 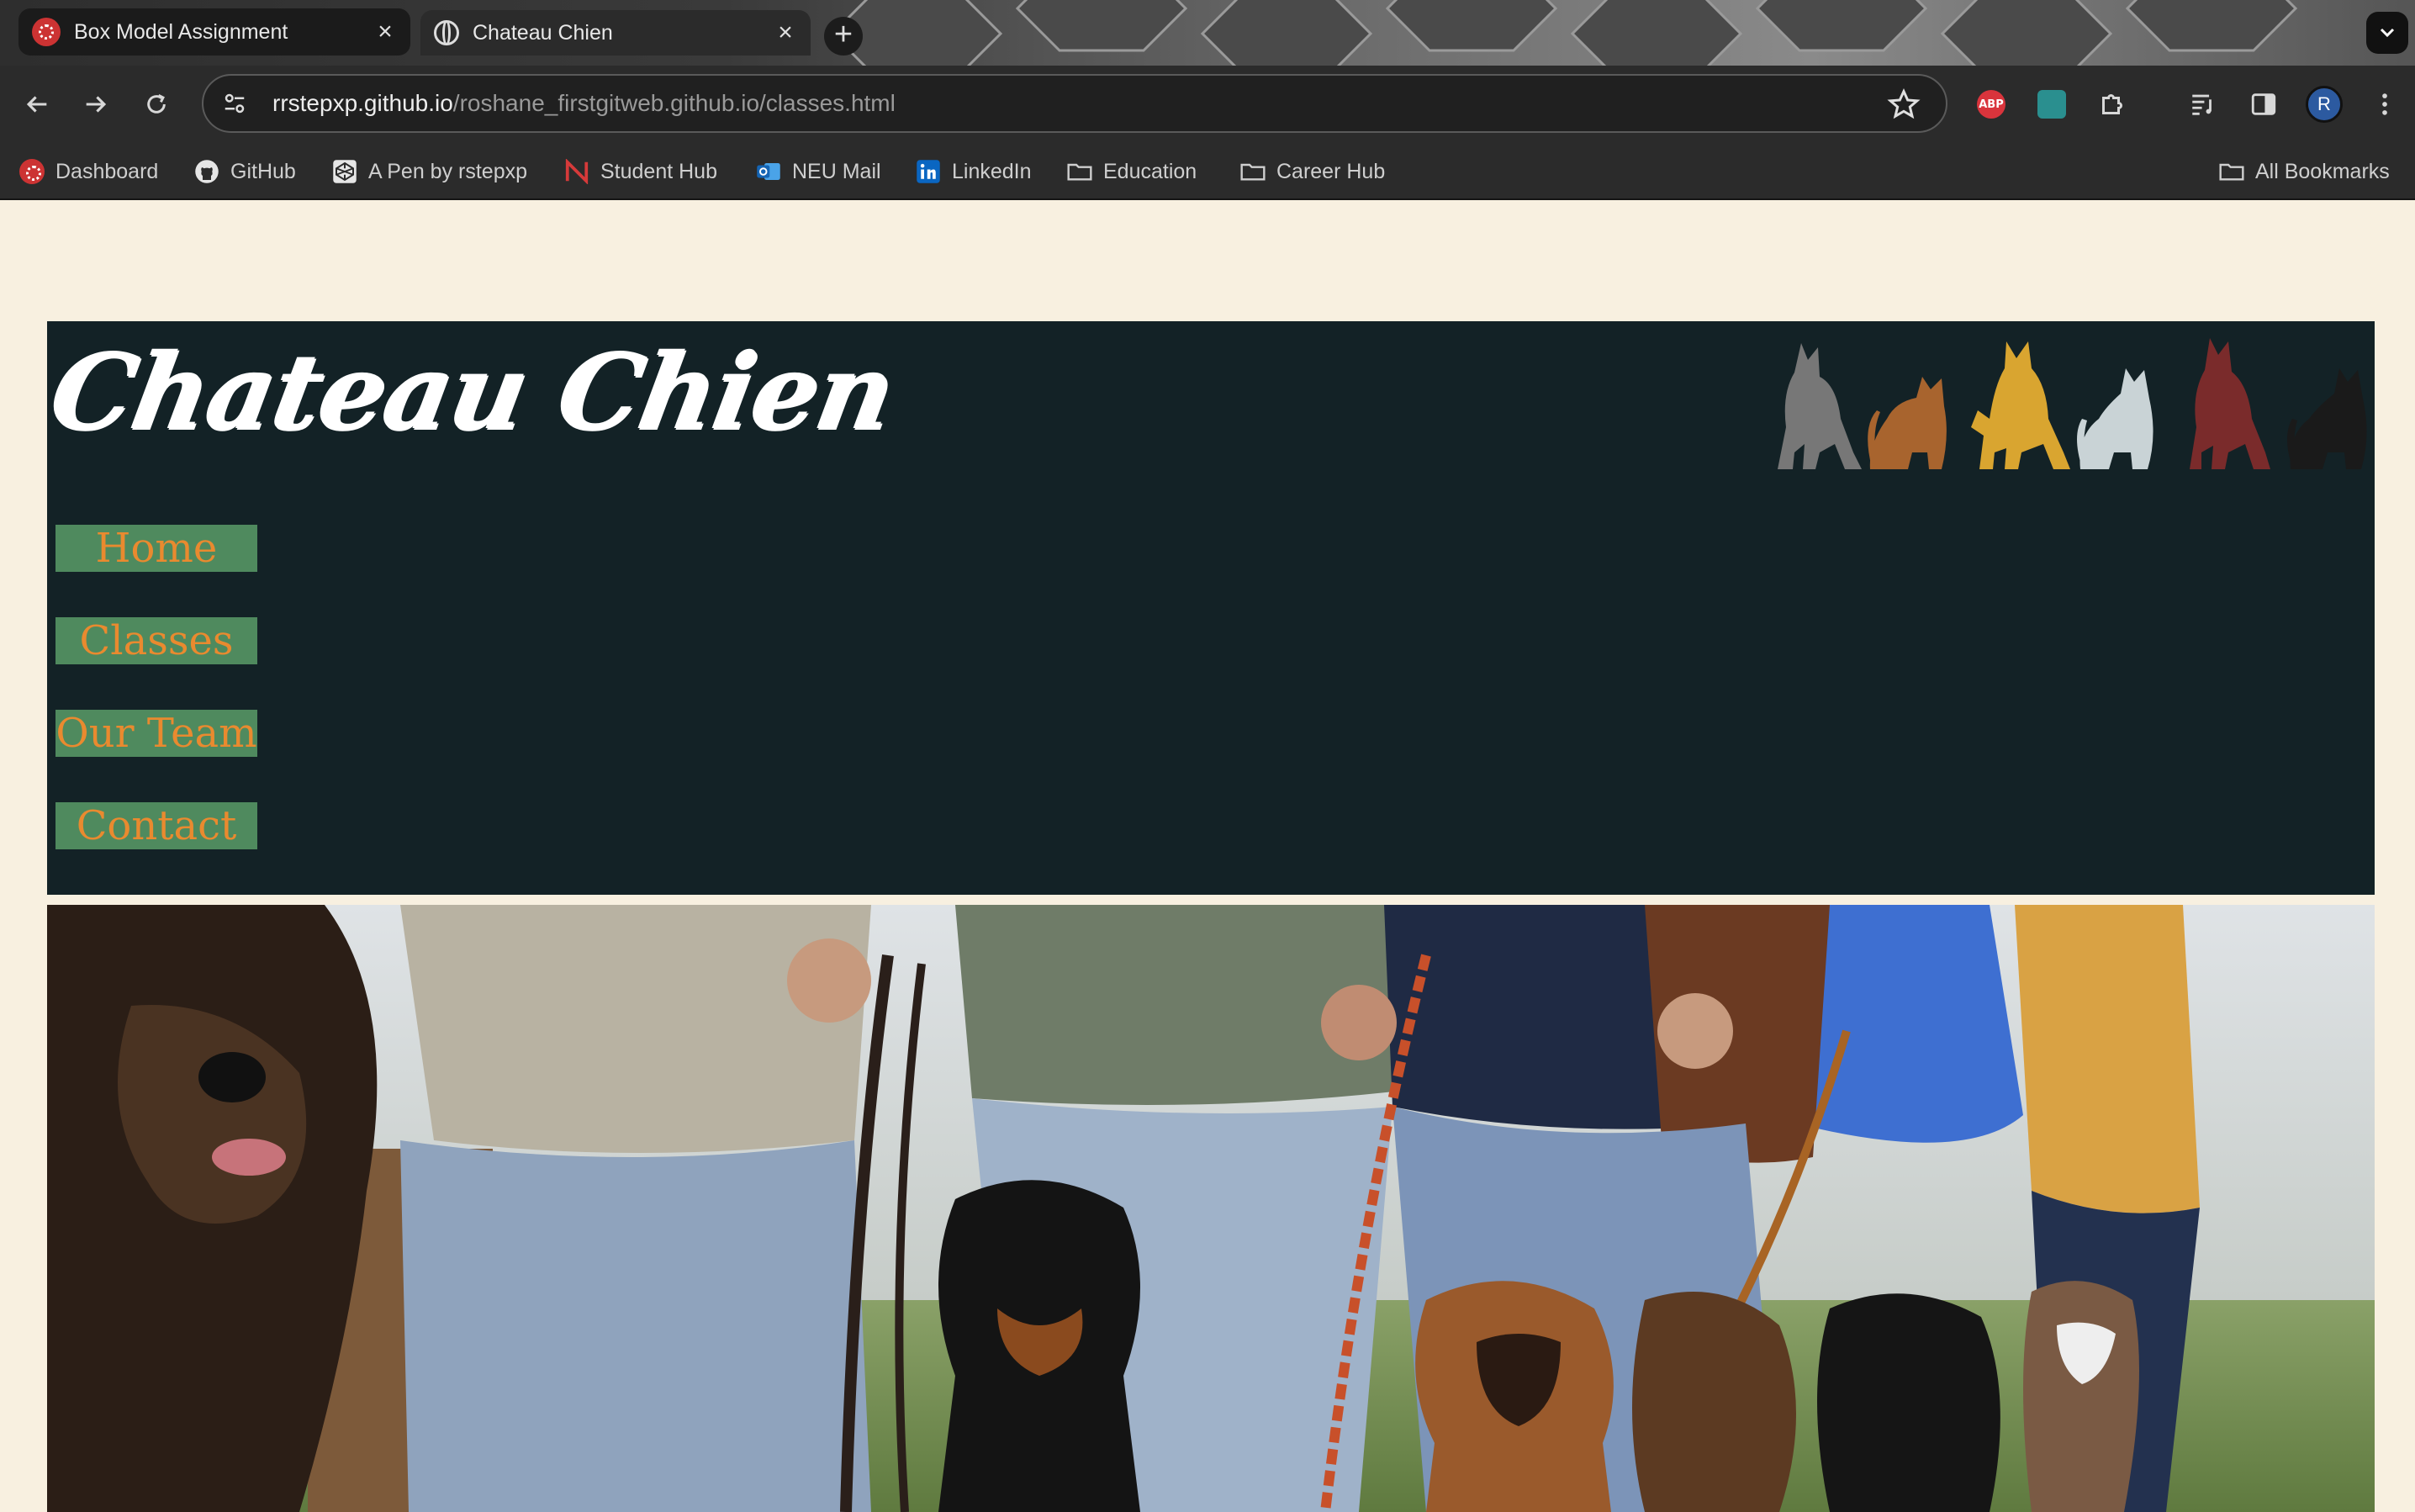 What do you see at coordinates (344, 171) in the screenshot?
I see `codepen-icon` at bounding box center [344, 171].